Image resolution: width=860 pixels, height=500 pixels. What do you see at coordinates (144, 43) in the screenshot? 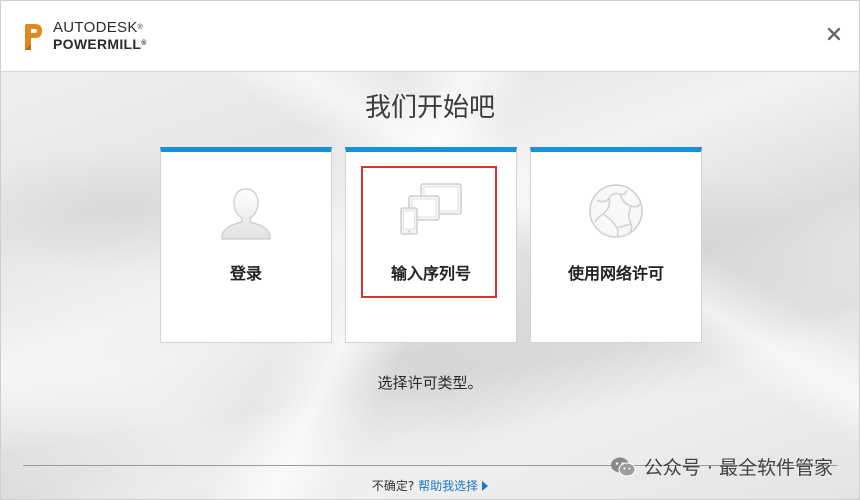
I see `brand-trademark-2: ®` at bounding box center [144, 43].